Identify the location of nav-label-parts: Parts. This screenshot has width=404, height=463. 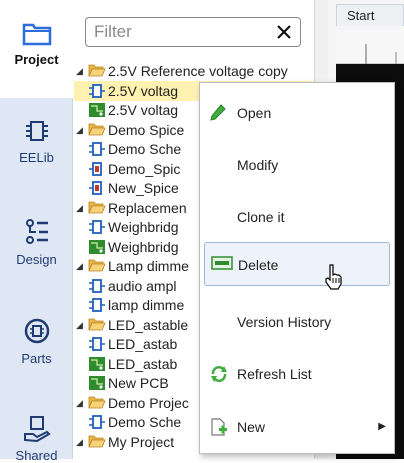
(36, 358).